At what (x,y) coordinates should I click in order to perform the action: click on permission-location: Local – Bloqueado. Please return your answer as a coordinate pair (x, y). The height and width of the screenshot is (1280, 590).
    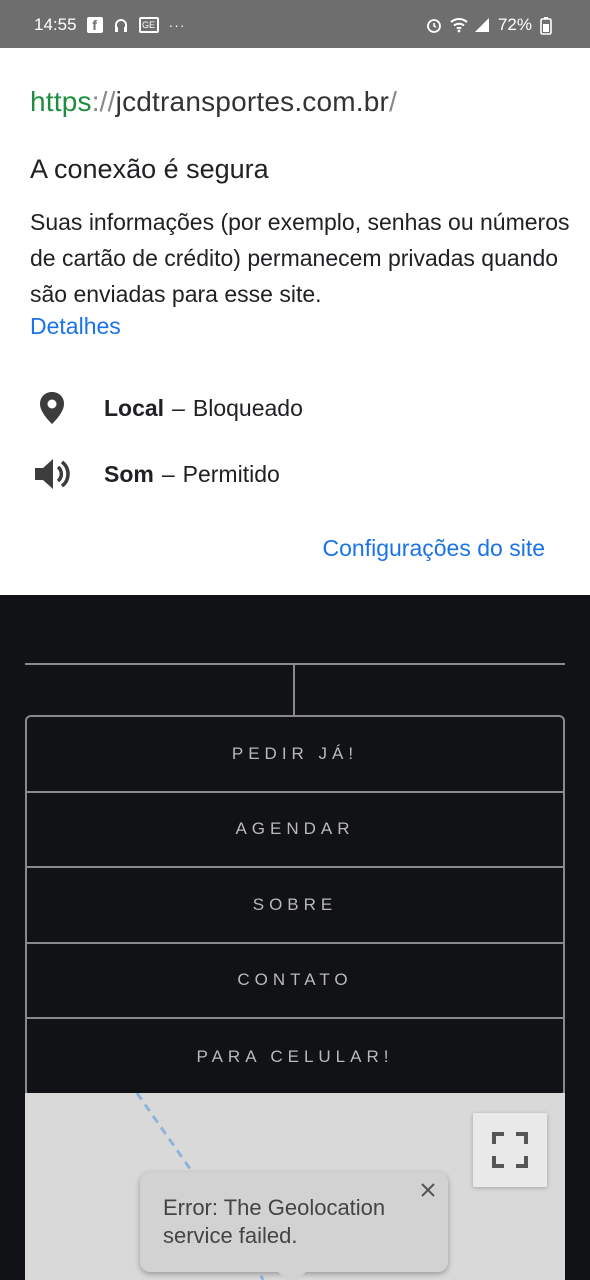
    Looking at the image, I should click on (290, 408).